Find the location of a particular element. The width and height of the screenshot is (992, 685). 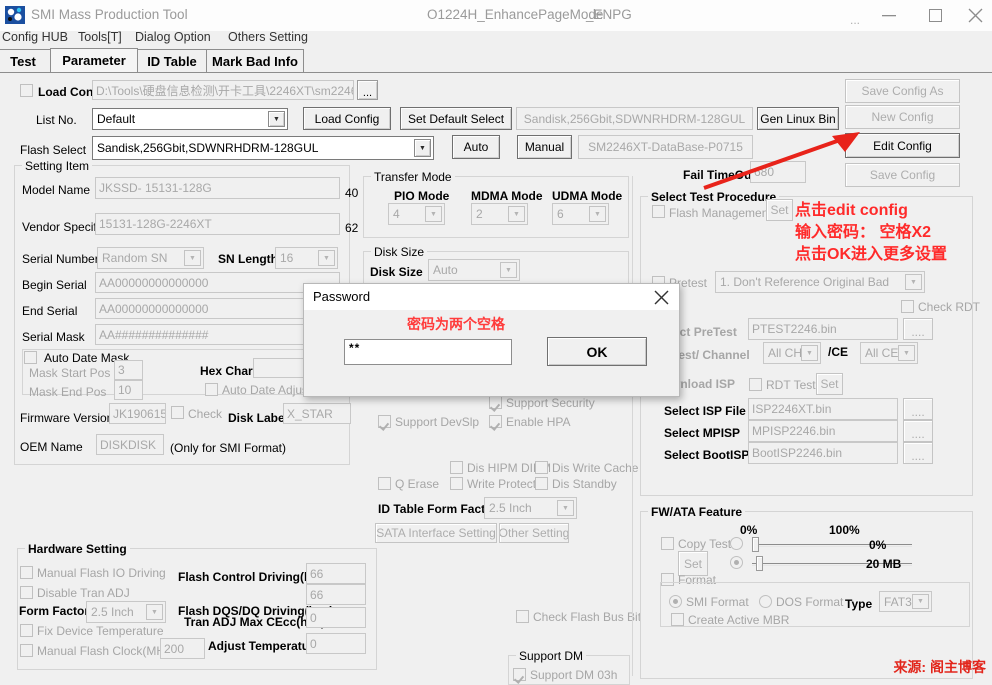

copy-test-radio-mb is located at coordinates (736, 562).